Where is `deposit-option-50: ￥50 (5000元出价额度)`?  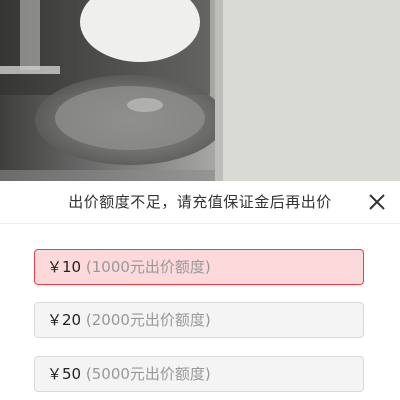
deposit-option-50: ￥50 (5000元出价额度) is located at coordinates (199, 374).